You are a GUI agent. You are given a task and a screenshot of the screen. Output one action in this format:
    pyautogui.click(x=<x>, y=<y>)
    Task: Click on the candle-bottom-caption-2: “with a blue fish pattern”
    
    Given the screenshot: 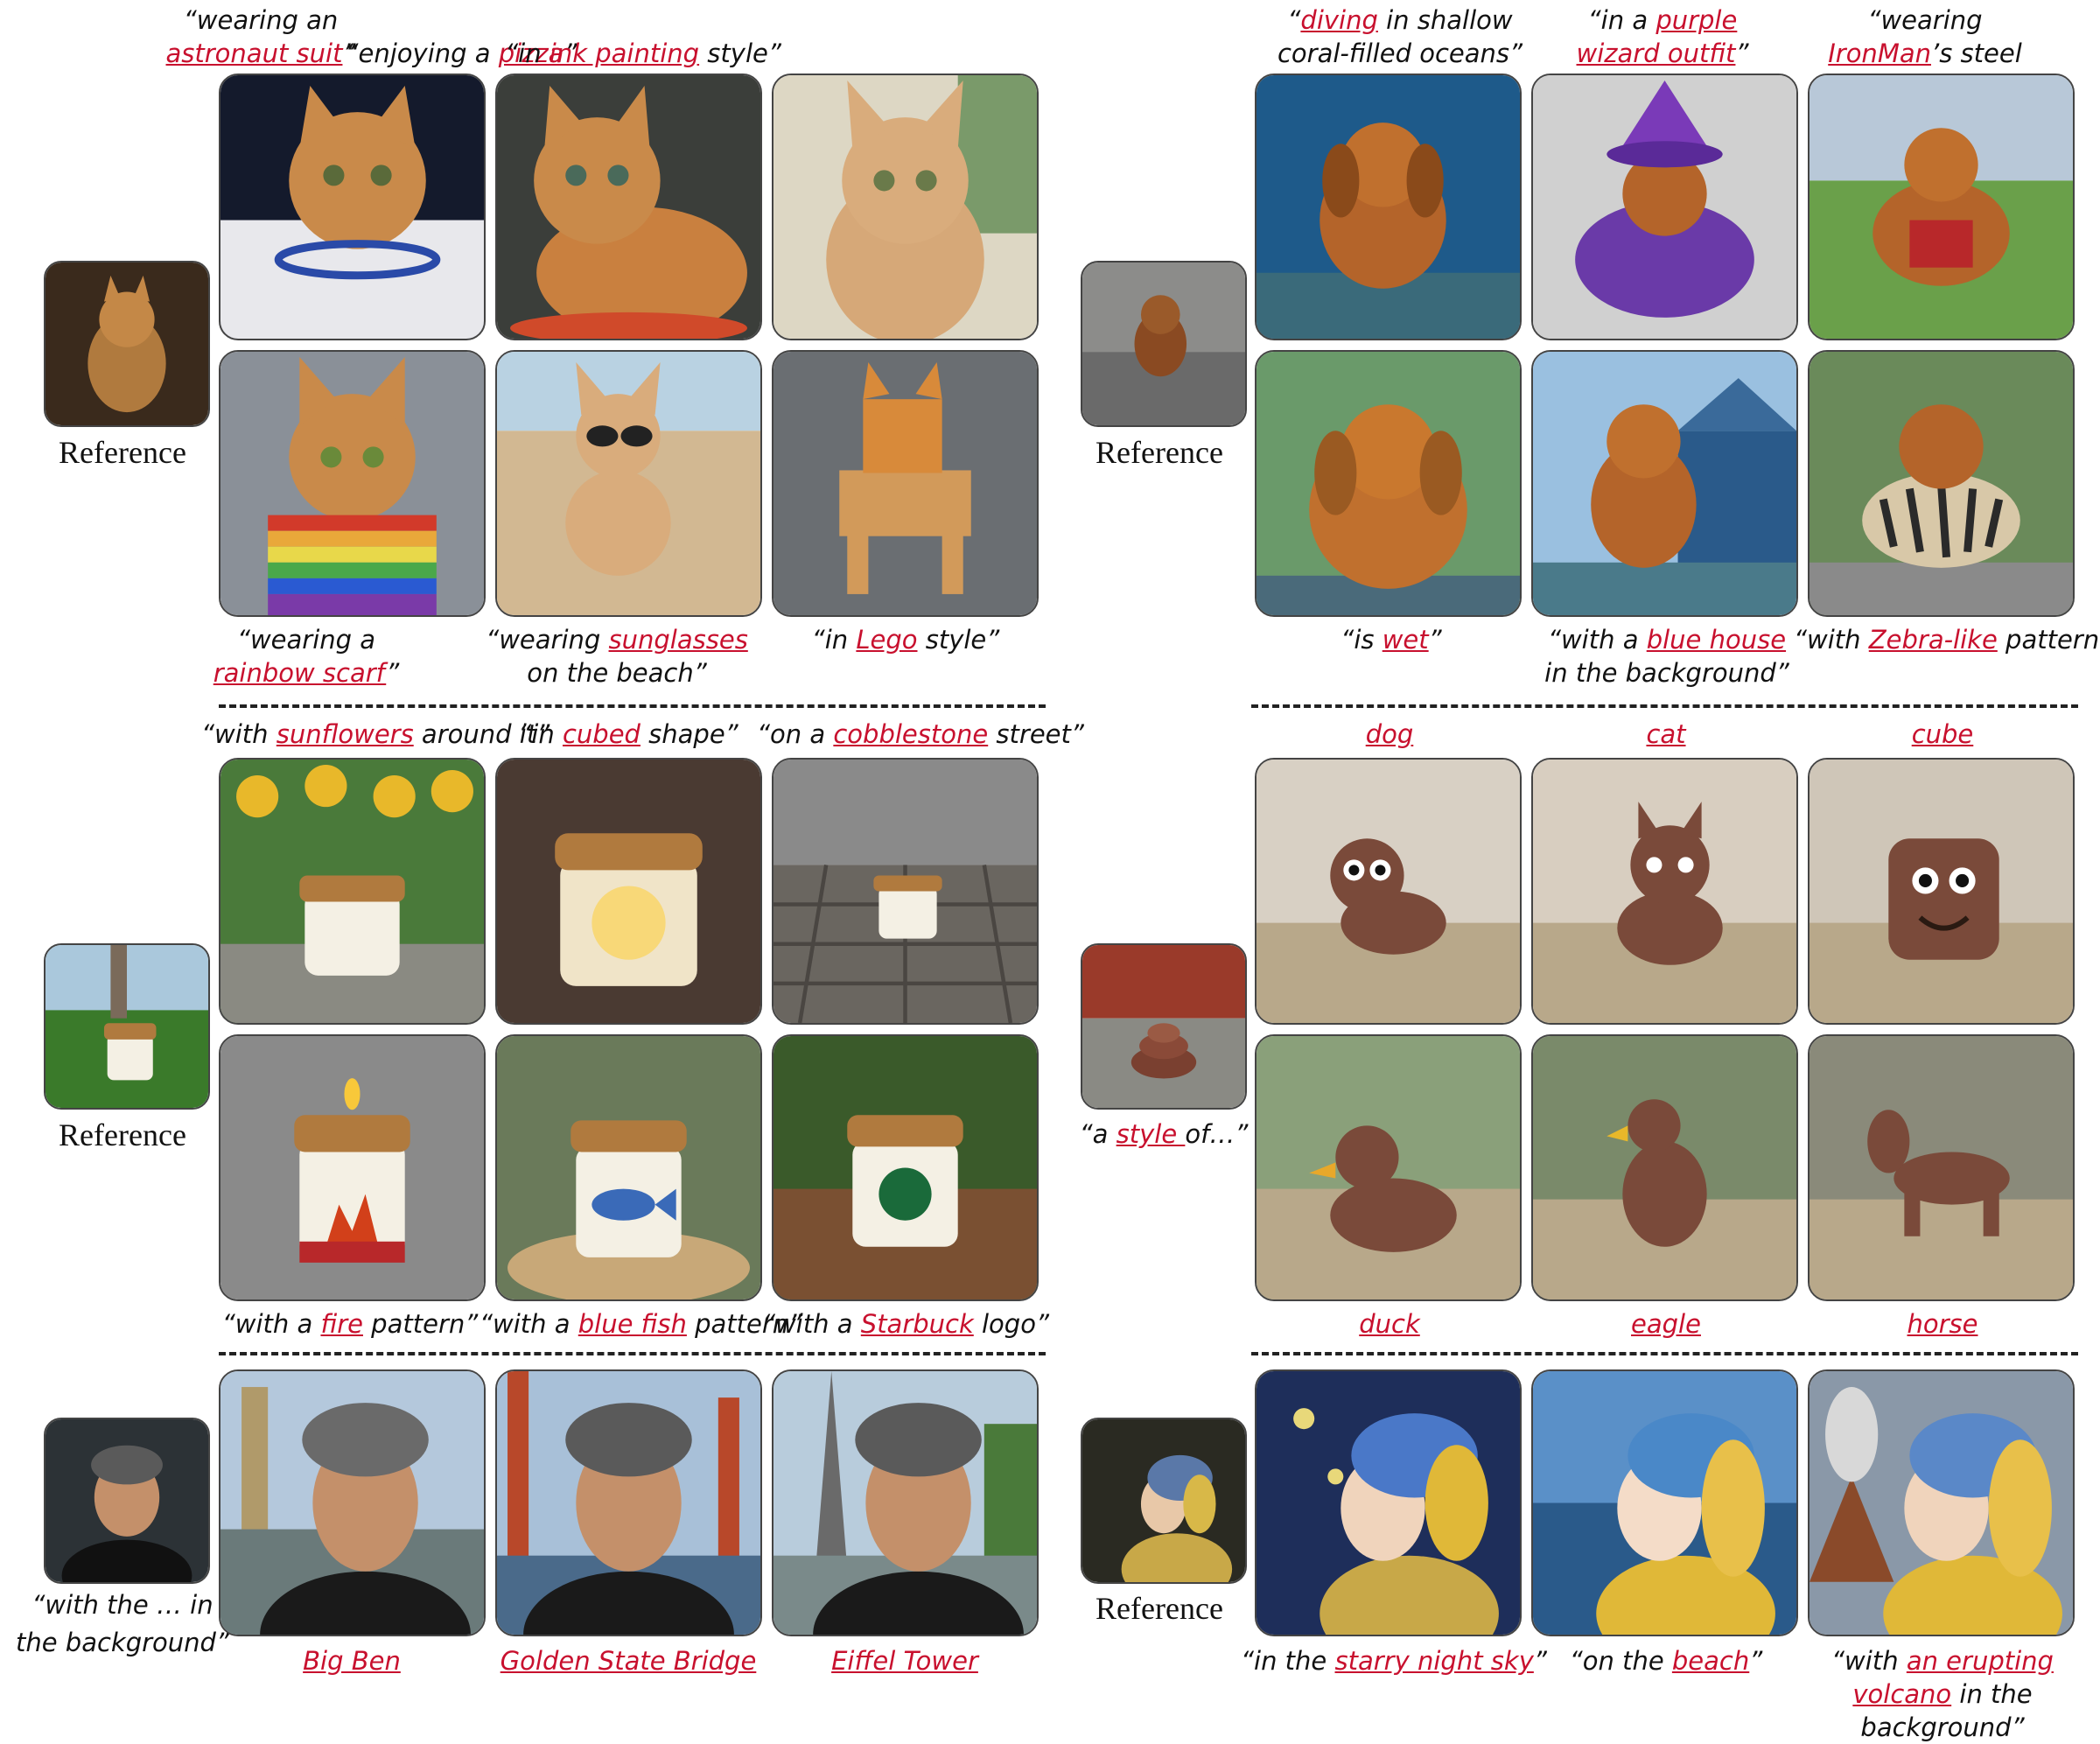 What is the action you would take?
    pyautogui.click(x=641, y=1324)
    